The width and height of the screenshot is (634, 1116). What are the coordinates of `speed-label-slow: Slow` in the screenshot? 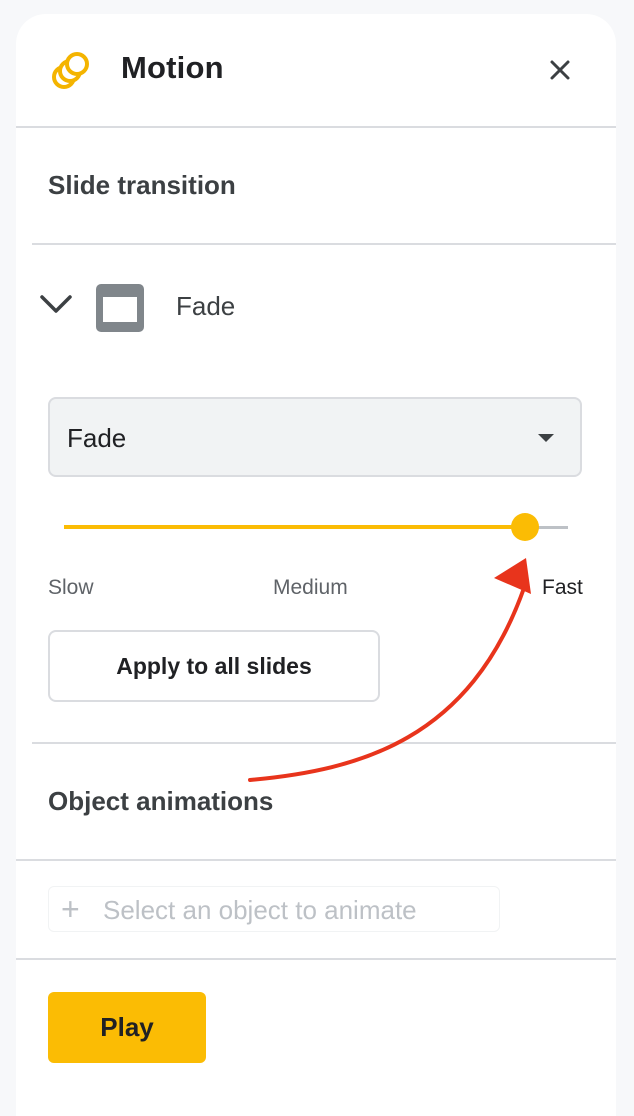 It's located at (71, 587).